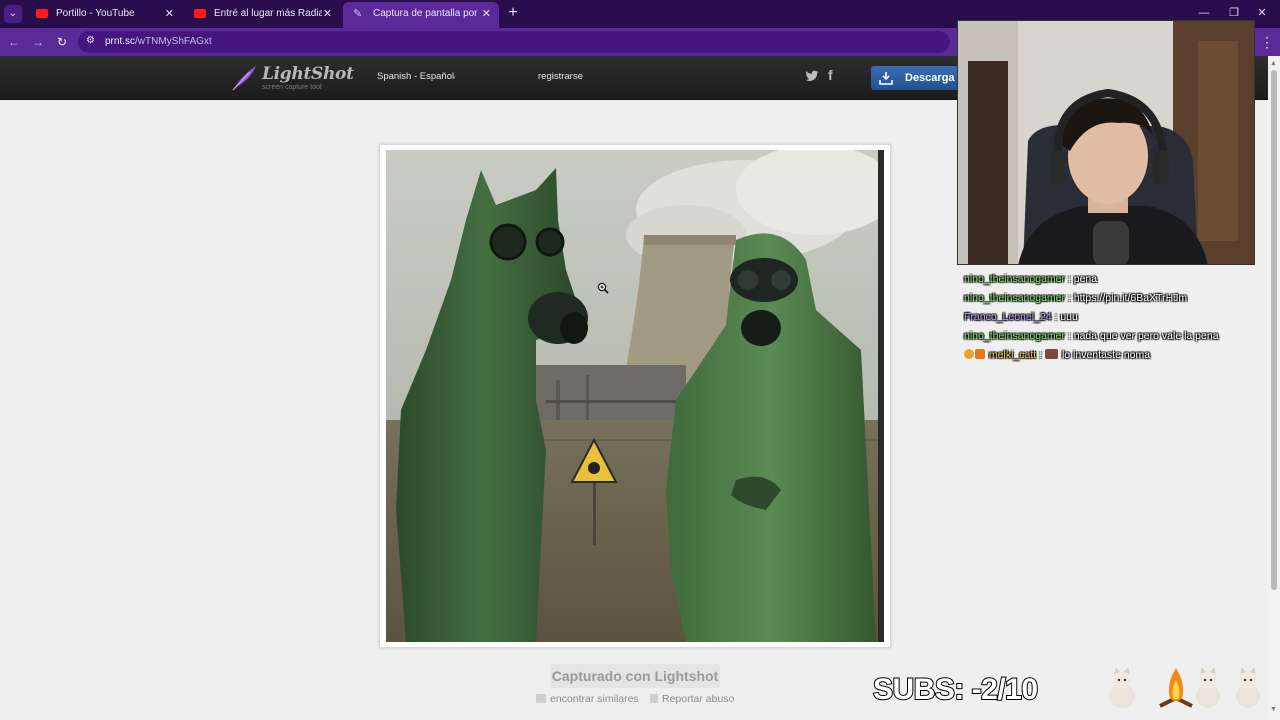 Image resolution: width=1280 pixels, height=720 pixels. I want to click on site-settings-icon: ⚙, so click(90, 40).